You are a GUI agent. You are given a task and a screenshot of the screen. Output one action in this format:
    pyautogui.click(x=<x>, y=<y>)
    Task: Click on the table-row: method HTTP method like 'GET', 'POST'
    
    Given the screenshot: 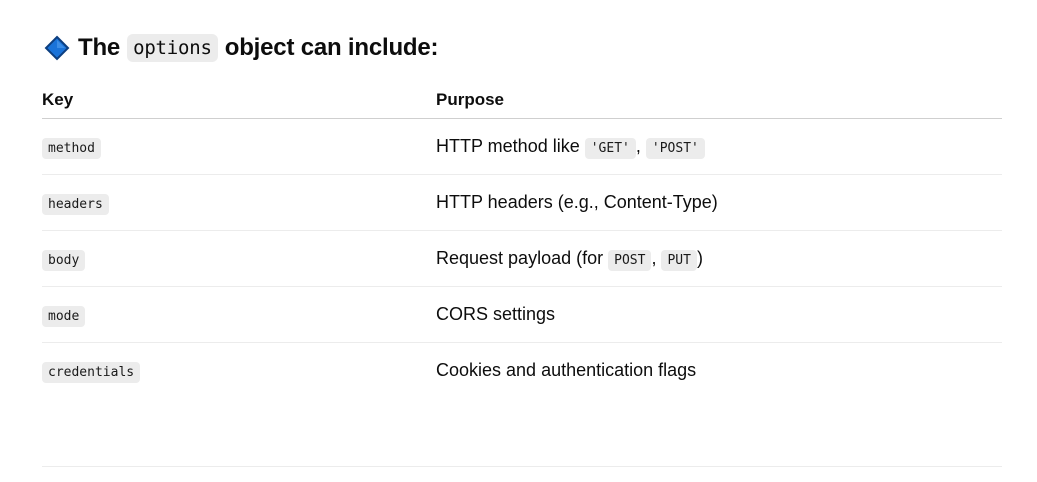 What is the action you would take?
    pyautogui.click(x=522, y=146)
    